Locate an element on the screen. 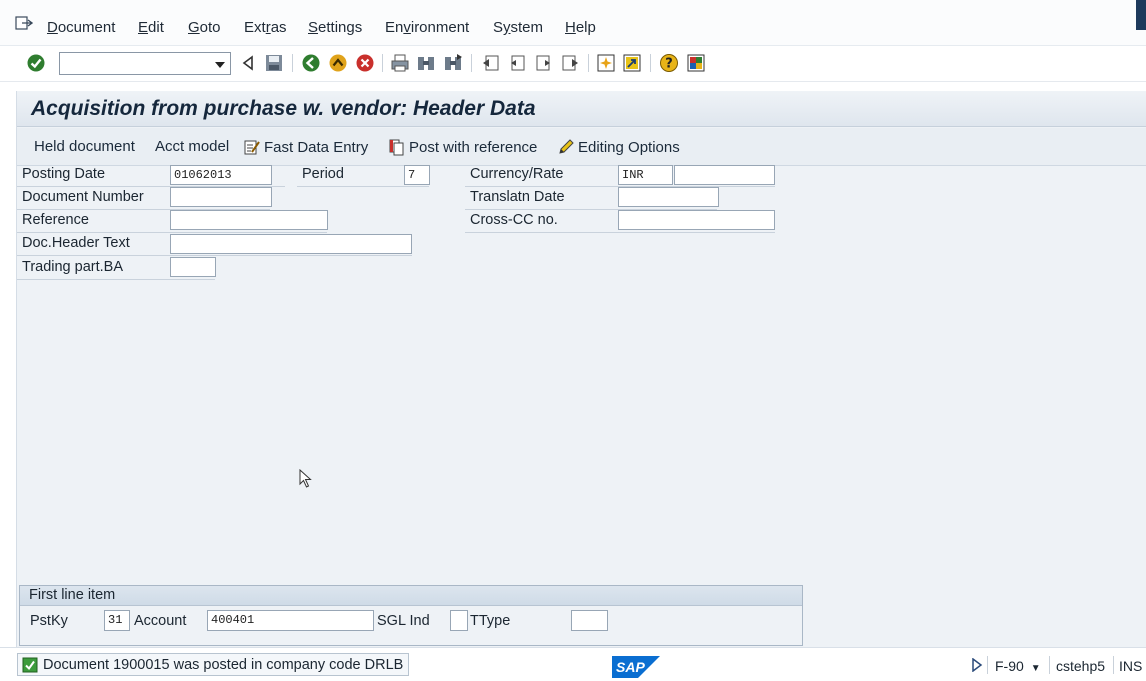 The height and width of the screenshot is (681, 1146). currency-field: INR is located at coordinates (645, 175).